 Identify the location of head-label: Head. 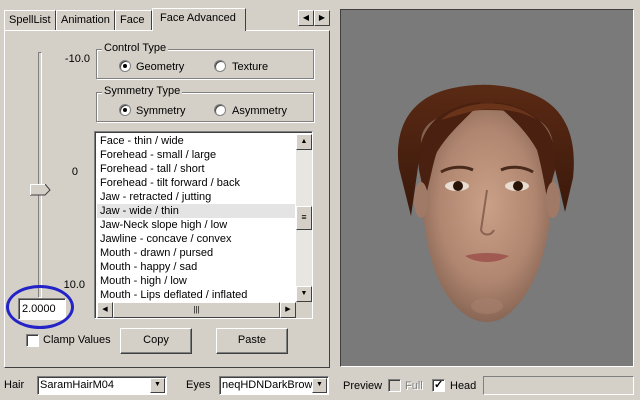
(463, 386).